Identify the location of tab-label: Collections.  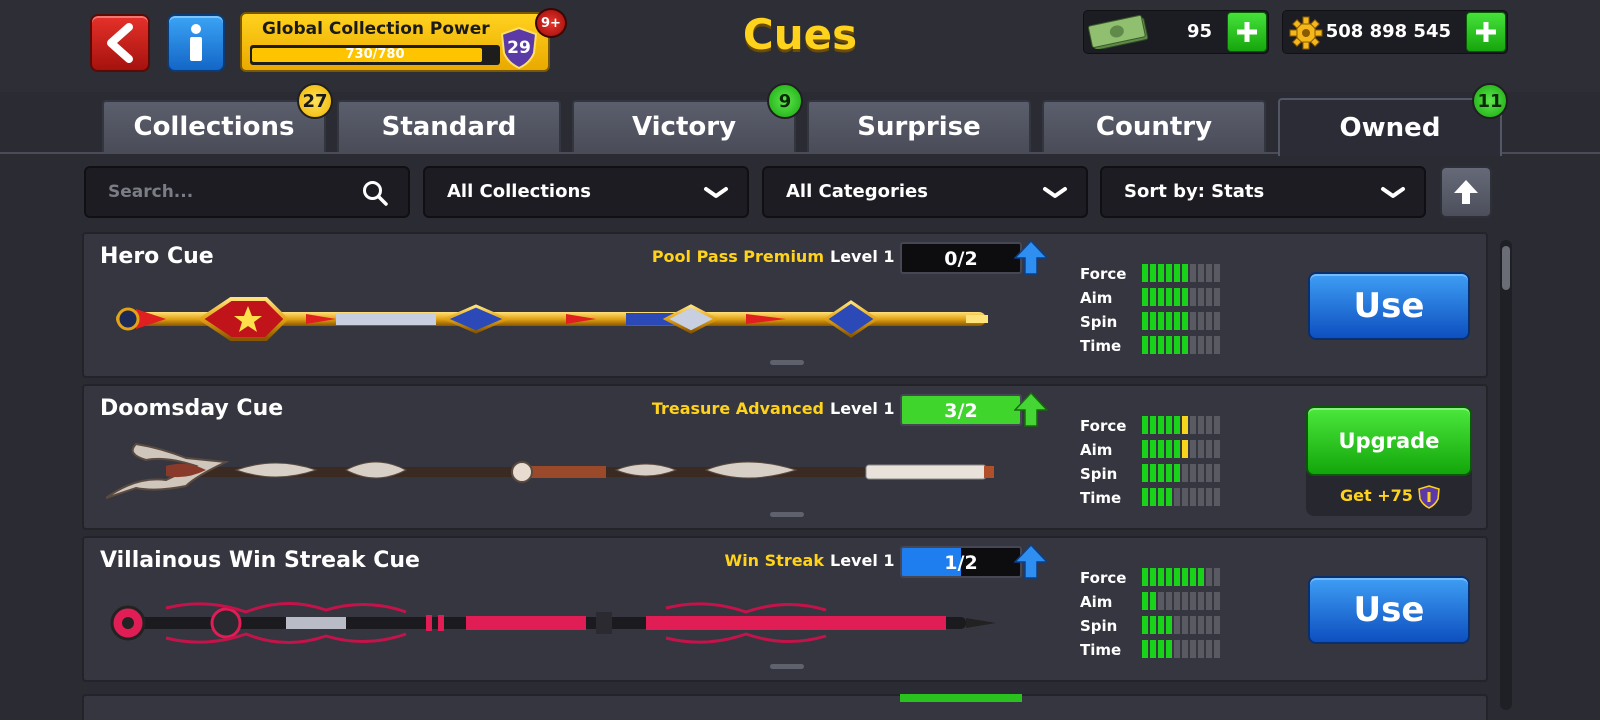
(214, 127).